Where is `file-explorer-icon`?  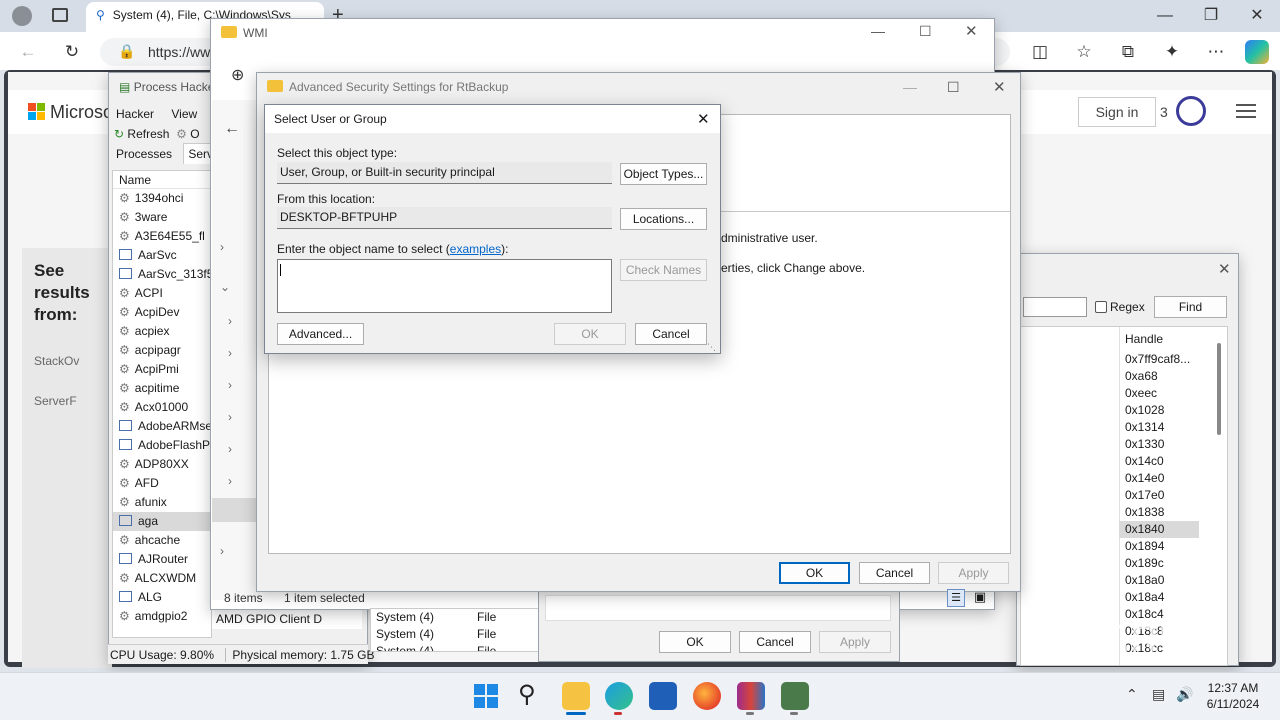 file-explorer-icon is located at coordinates (576, 696).